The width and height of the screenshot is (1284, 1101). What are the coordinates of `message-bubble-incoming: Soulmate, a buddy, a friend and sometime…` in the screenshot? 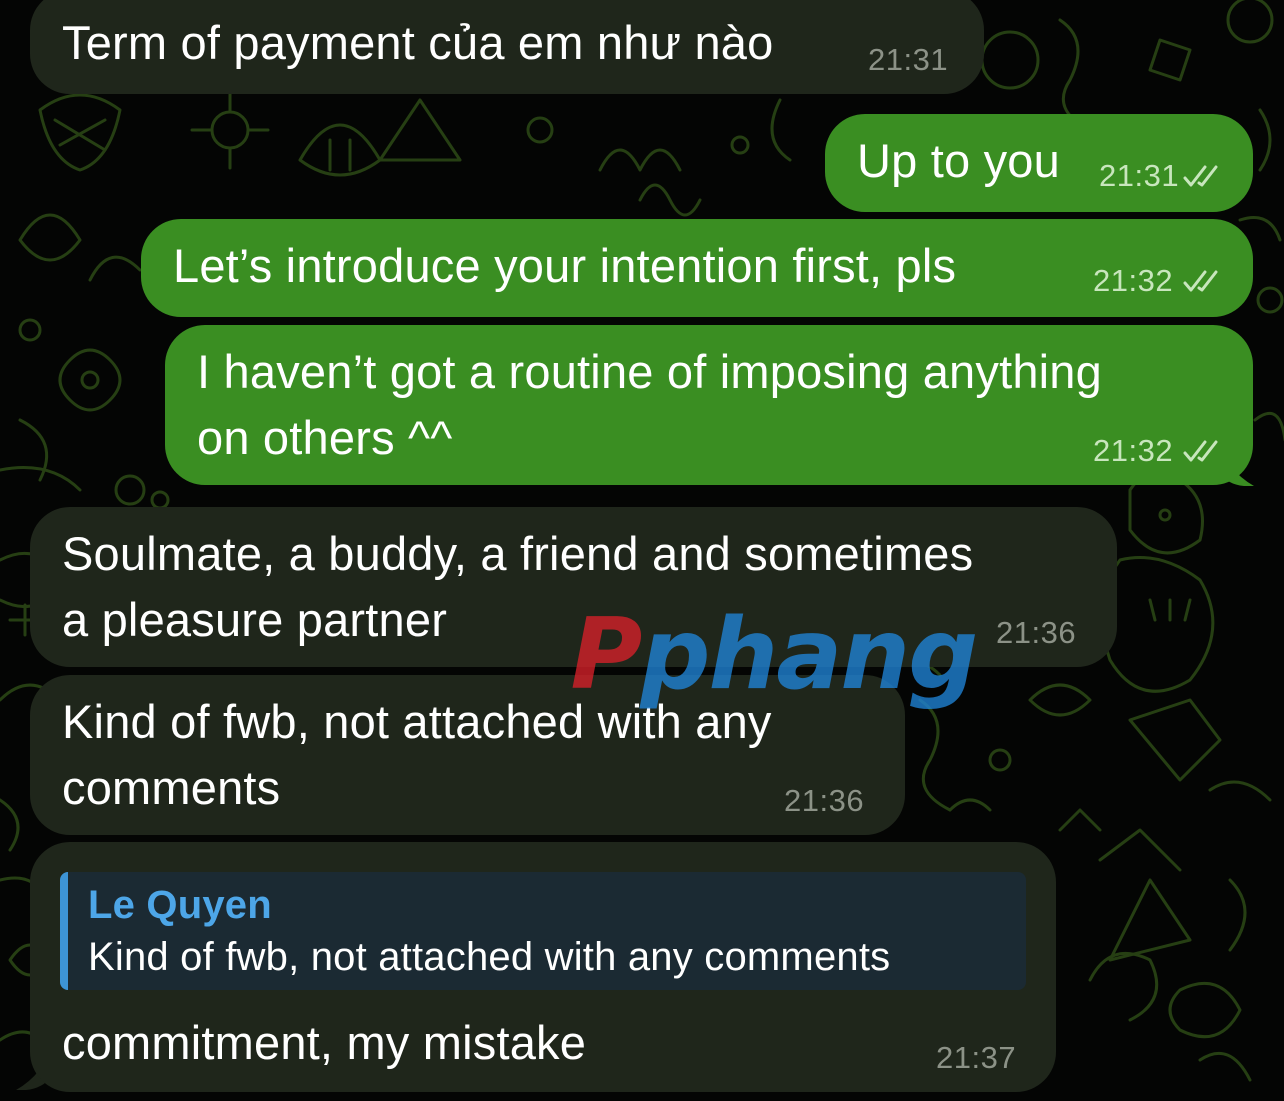 It's located at (573, 587).